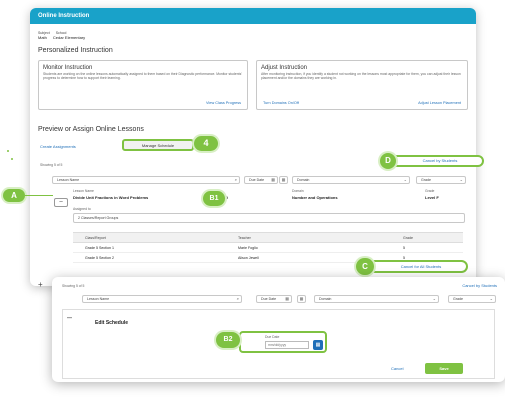 Image resolution: width=505 pixels, height=415 pixels. Describe the element at coordinates (42, 37) in the screenshot. I see `subject-value: Math` at that location.